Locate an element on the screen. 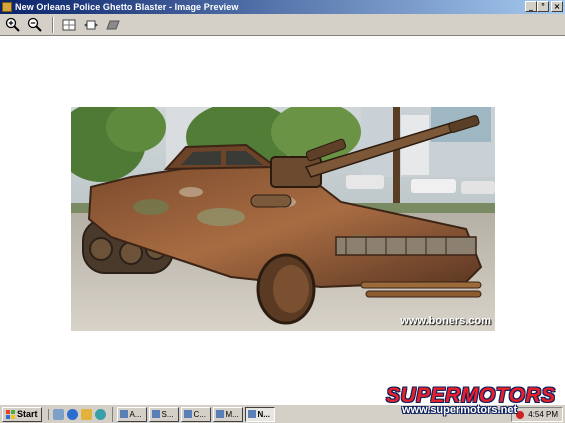 The height and width of the screenshot is (423, 565). zoom-out-button is located at coordinates (35, 25).